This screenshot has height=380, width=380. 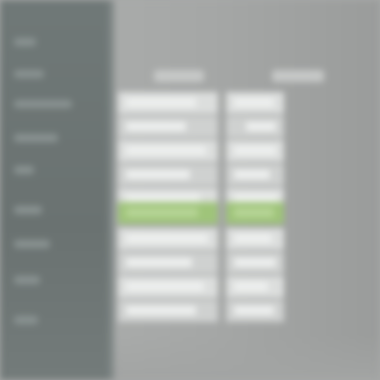 What do you see at coordinates (239, 75) in the screenshot?
I see `table-header` at bounding box center [239, 75].